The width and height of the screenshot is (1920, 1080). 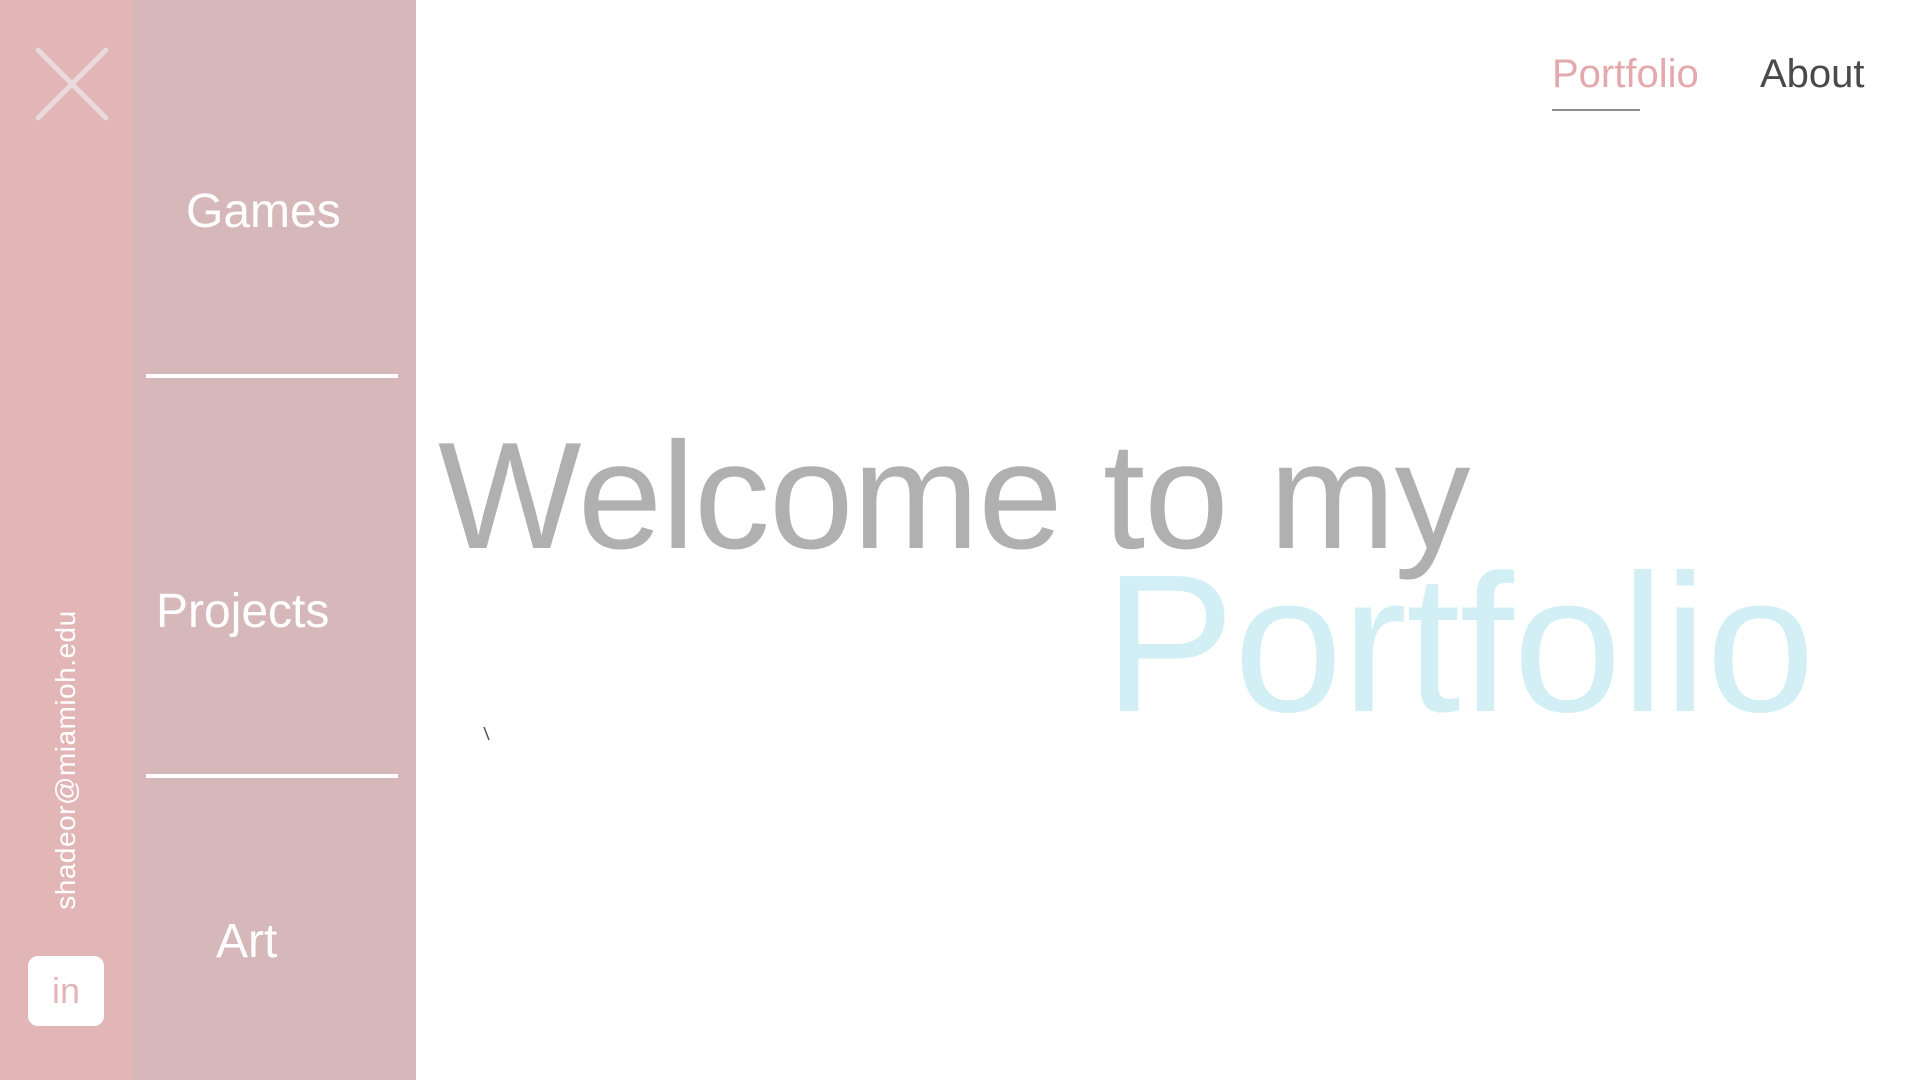 I want to click on cursor-mark, so click(x=486, y=733).